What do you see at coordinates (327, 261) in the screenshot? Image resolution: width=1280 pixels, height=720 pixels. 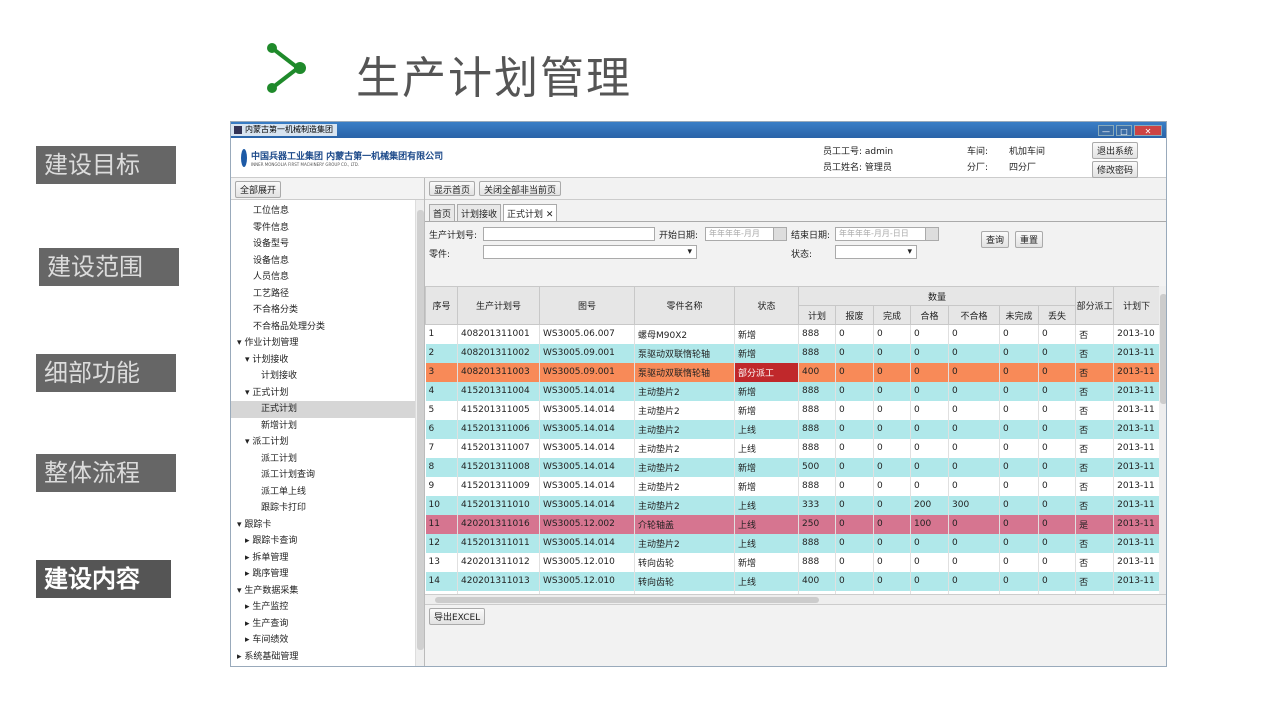 I see `tree-item: 设备信息` at bounding box center [327, 261].